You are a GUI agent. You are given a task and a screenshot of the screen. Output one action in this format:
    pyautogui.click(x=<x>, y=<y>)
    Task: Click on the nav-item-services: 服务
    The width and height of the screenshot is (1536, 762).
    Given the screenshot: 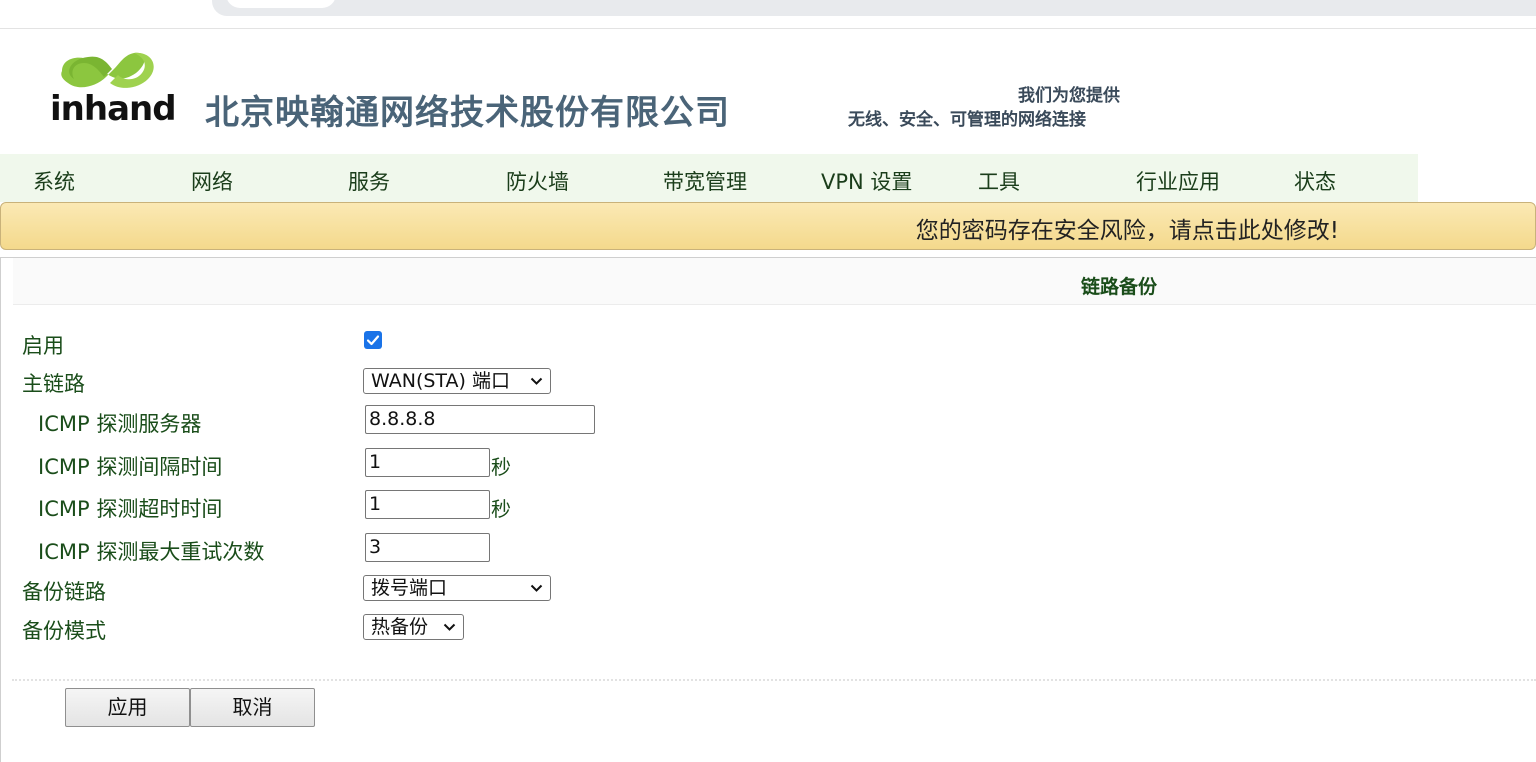 What is the action you would take?
    pyautogui.click(x=369, y=181)
    